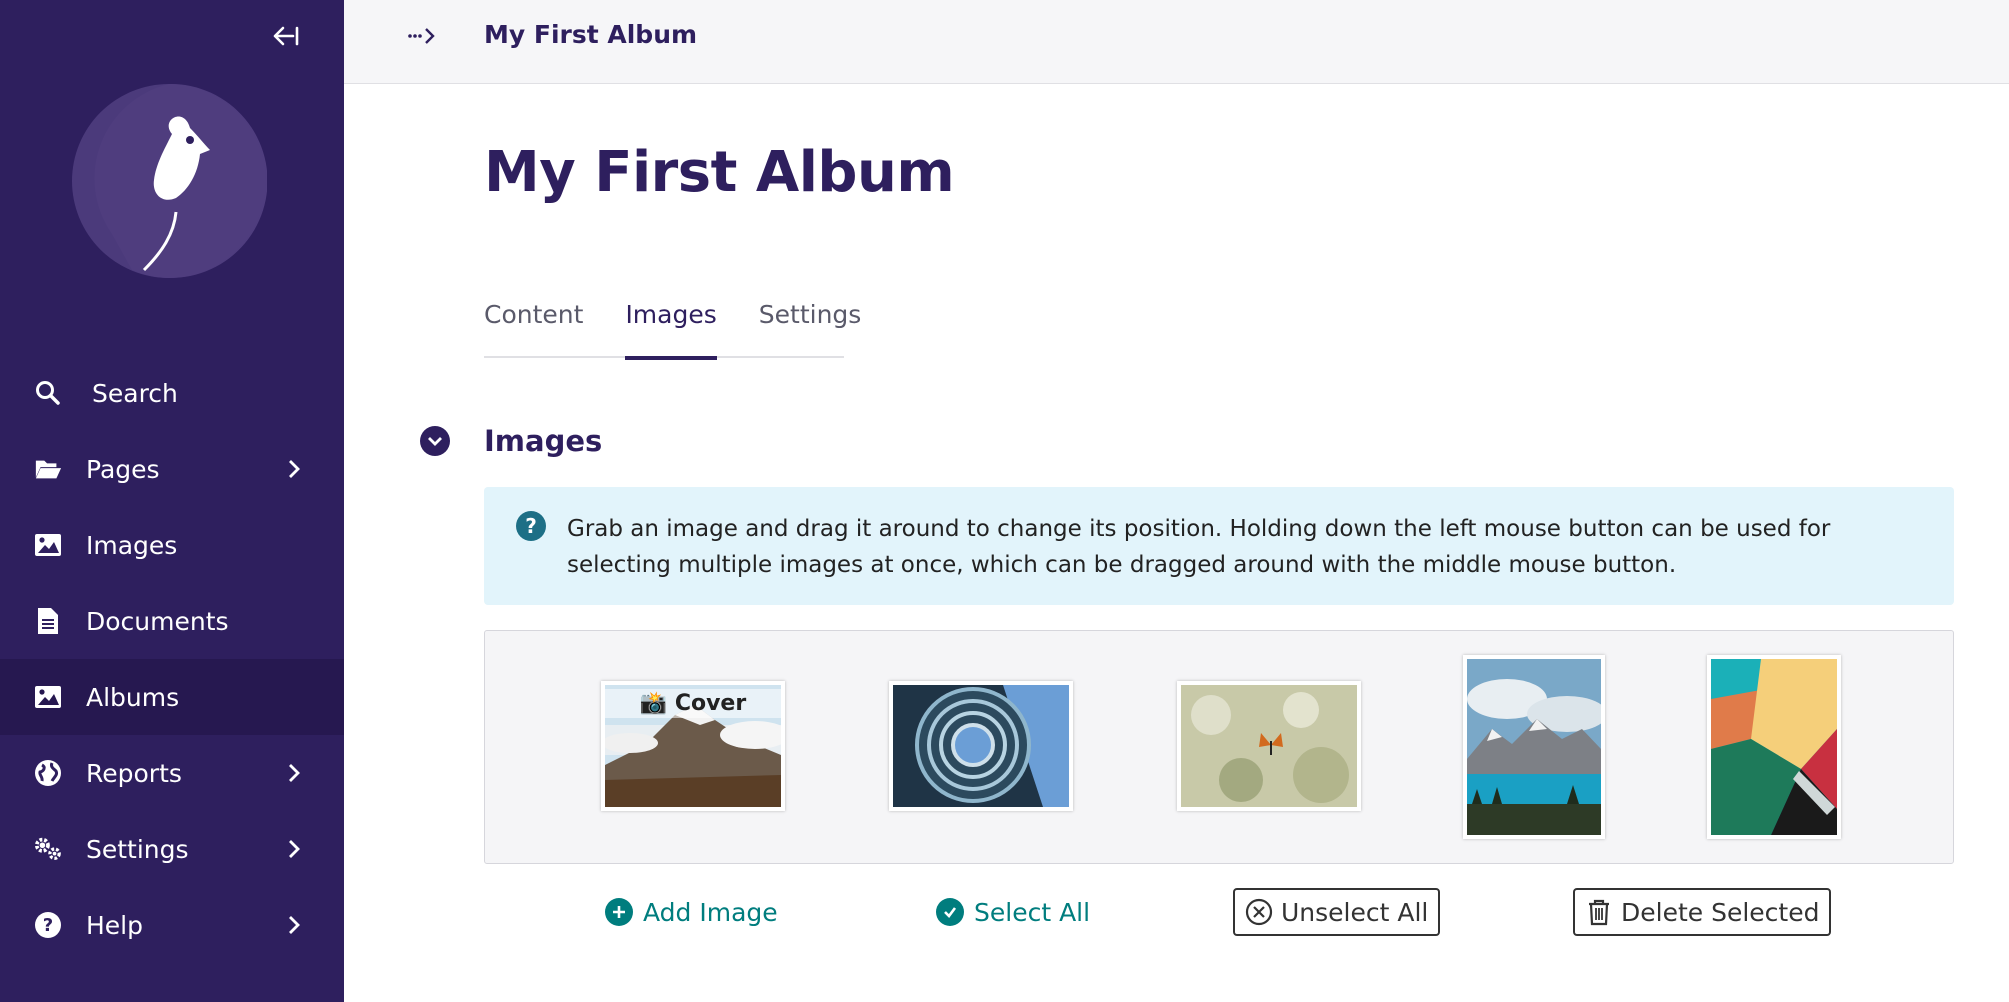 This screenshot has width=2009, height=1002. I want to click on sidebar-item-label: Albums, so click(133, 697).